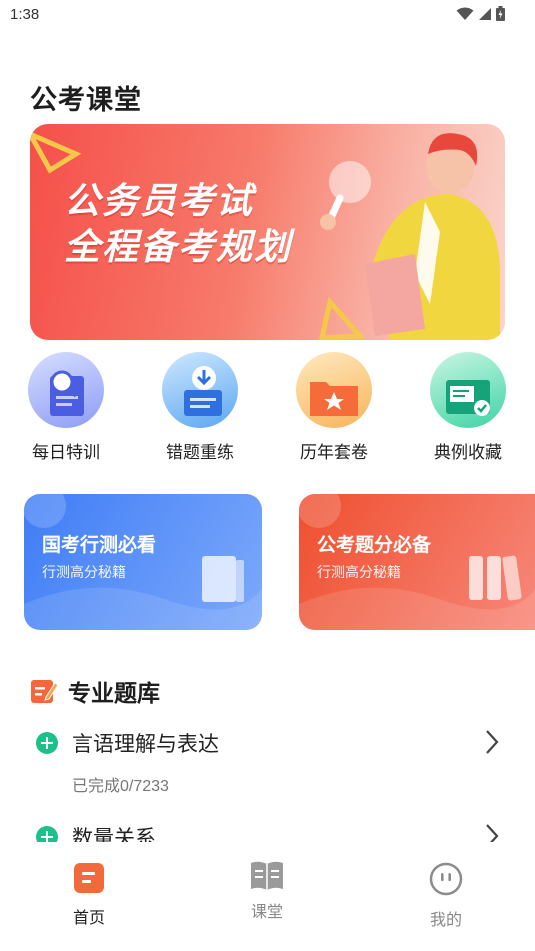 The height and width of the screenshot is (951, 535). Describe the element at coordinates (468, 453) in the screenshot. I see `quick-entry-label: 典例收藏` at that location.